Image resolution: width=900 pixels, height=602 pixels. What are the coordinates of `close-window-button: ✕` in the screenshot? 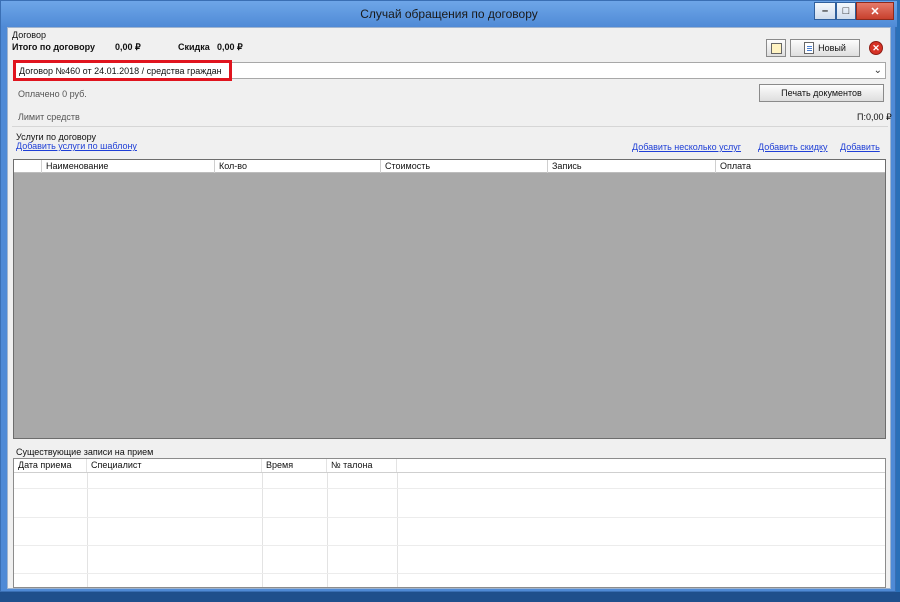 It's located at (875, 11).